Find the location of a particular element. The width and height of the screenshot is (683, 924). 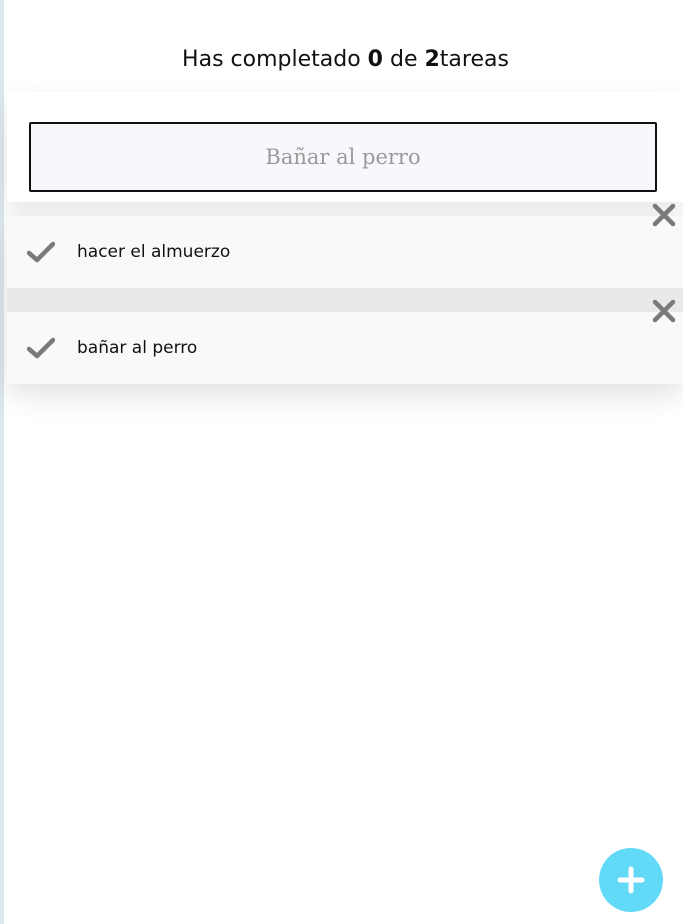

task-summary: Has completado 0 de 2tareas is located at coordinates (341, 60).